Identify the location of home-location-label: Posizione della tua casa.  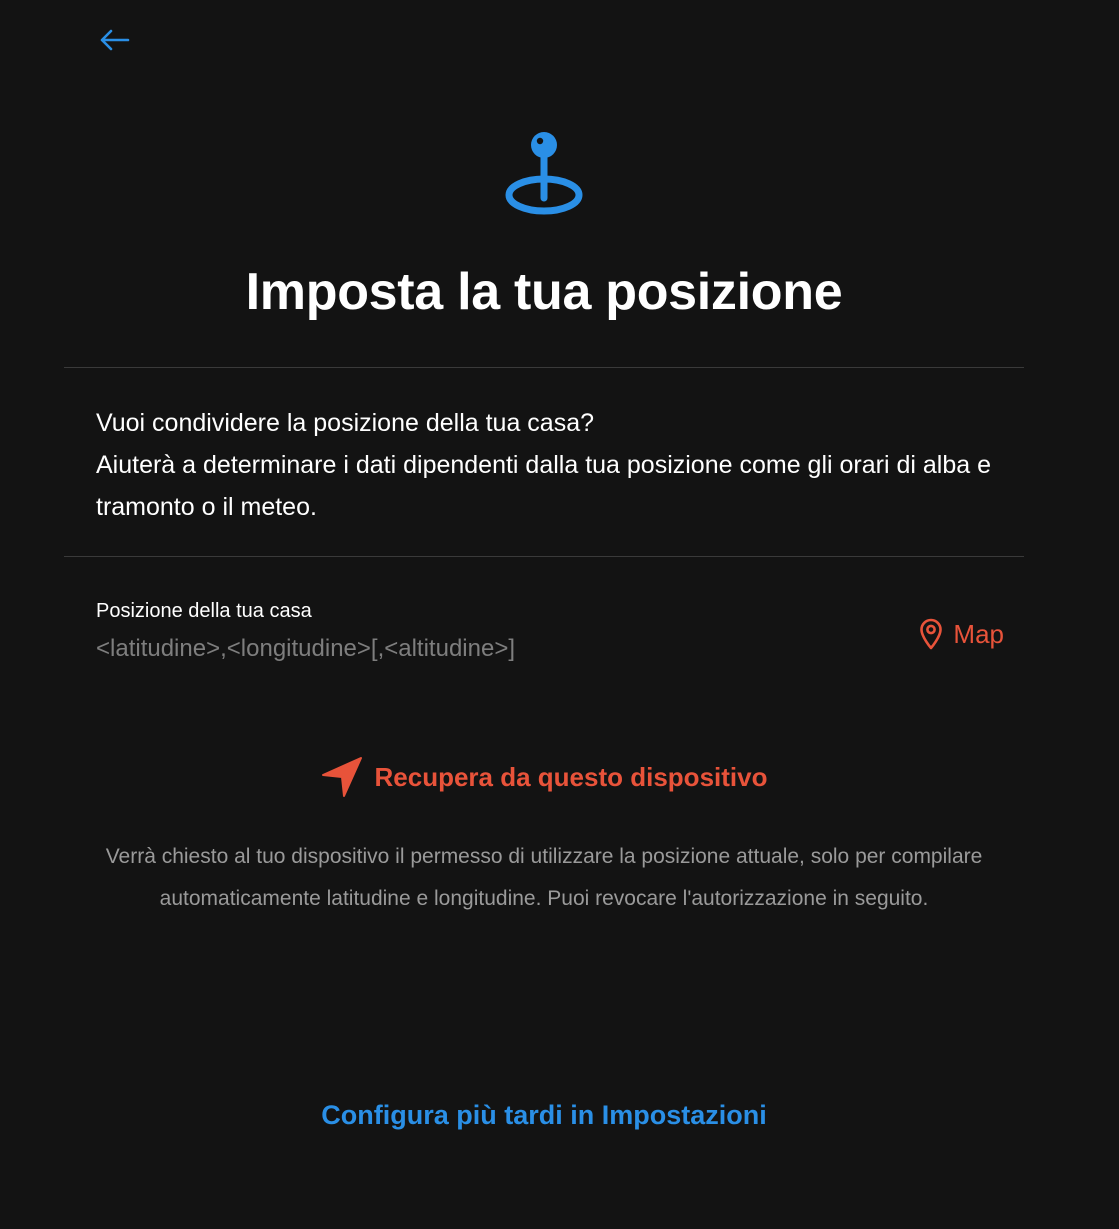
(204, 611).